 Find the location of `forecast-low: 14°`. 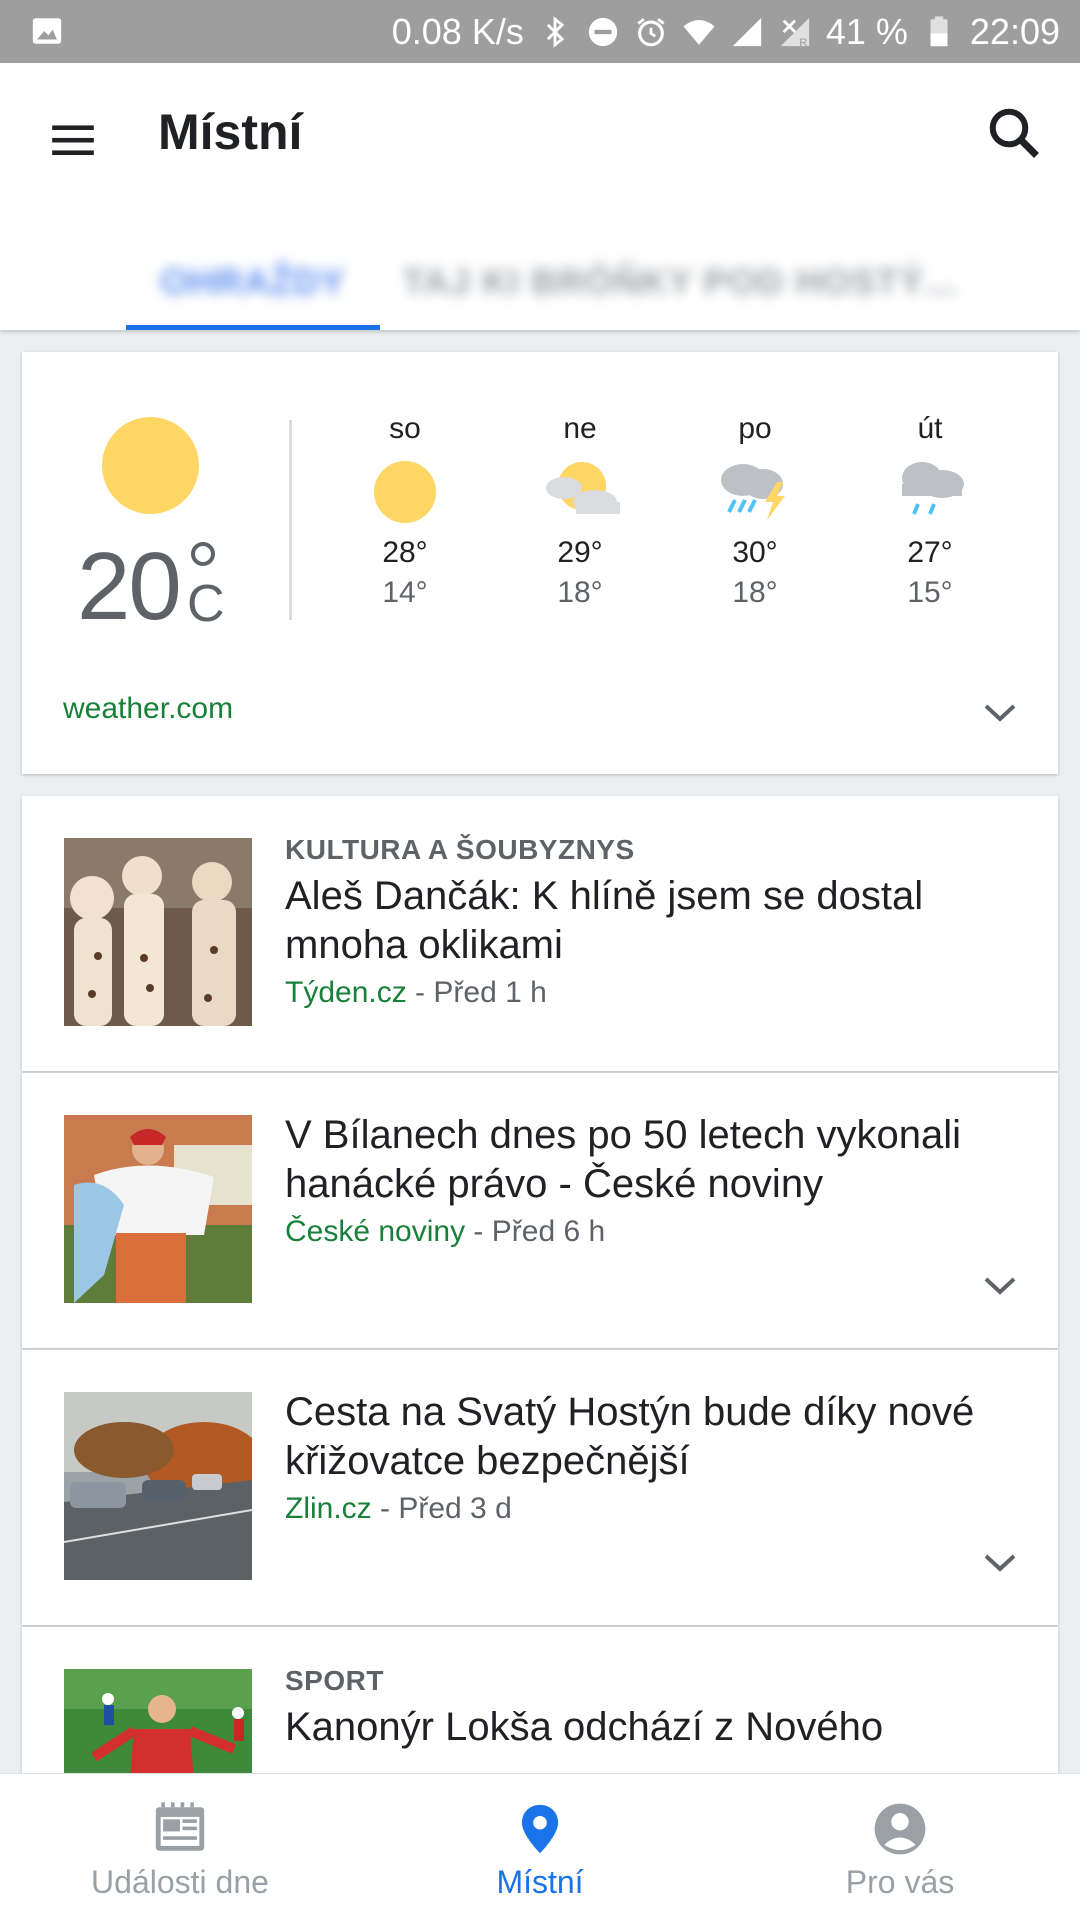

forecast-low: 14° is located at coordinates (405, 592).